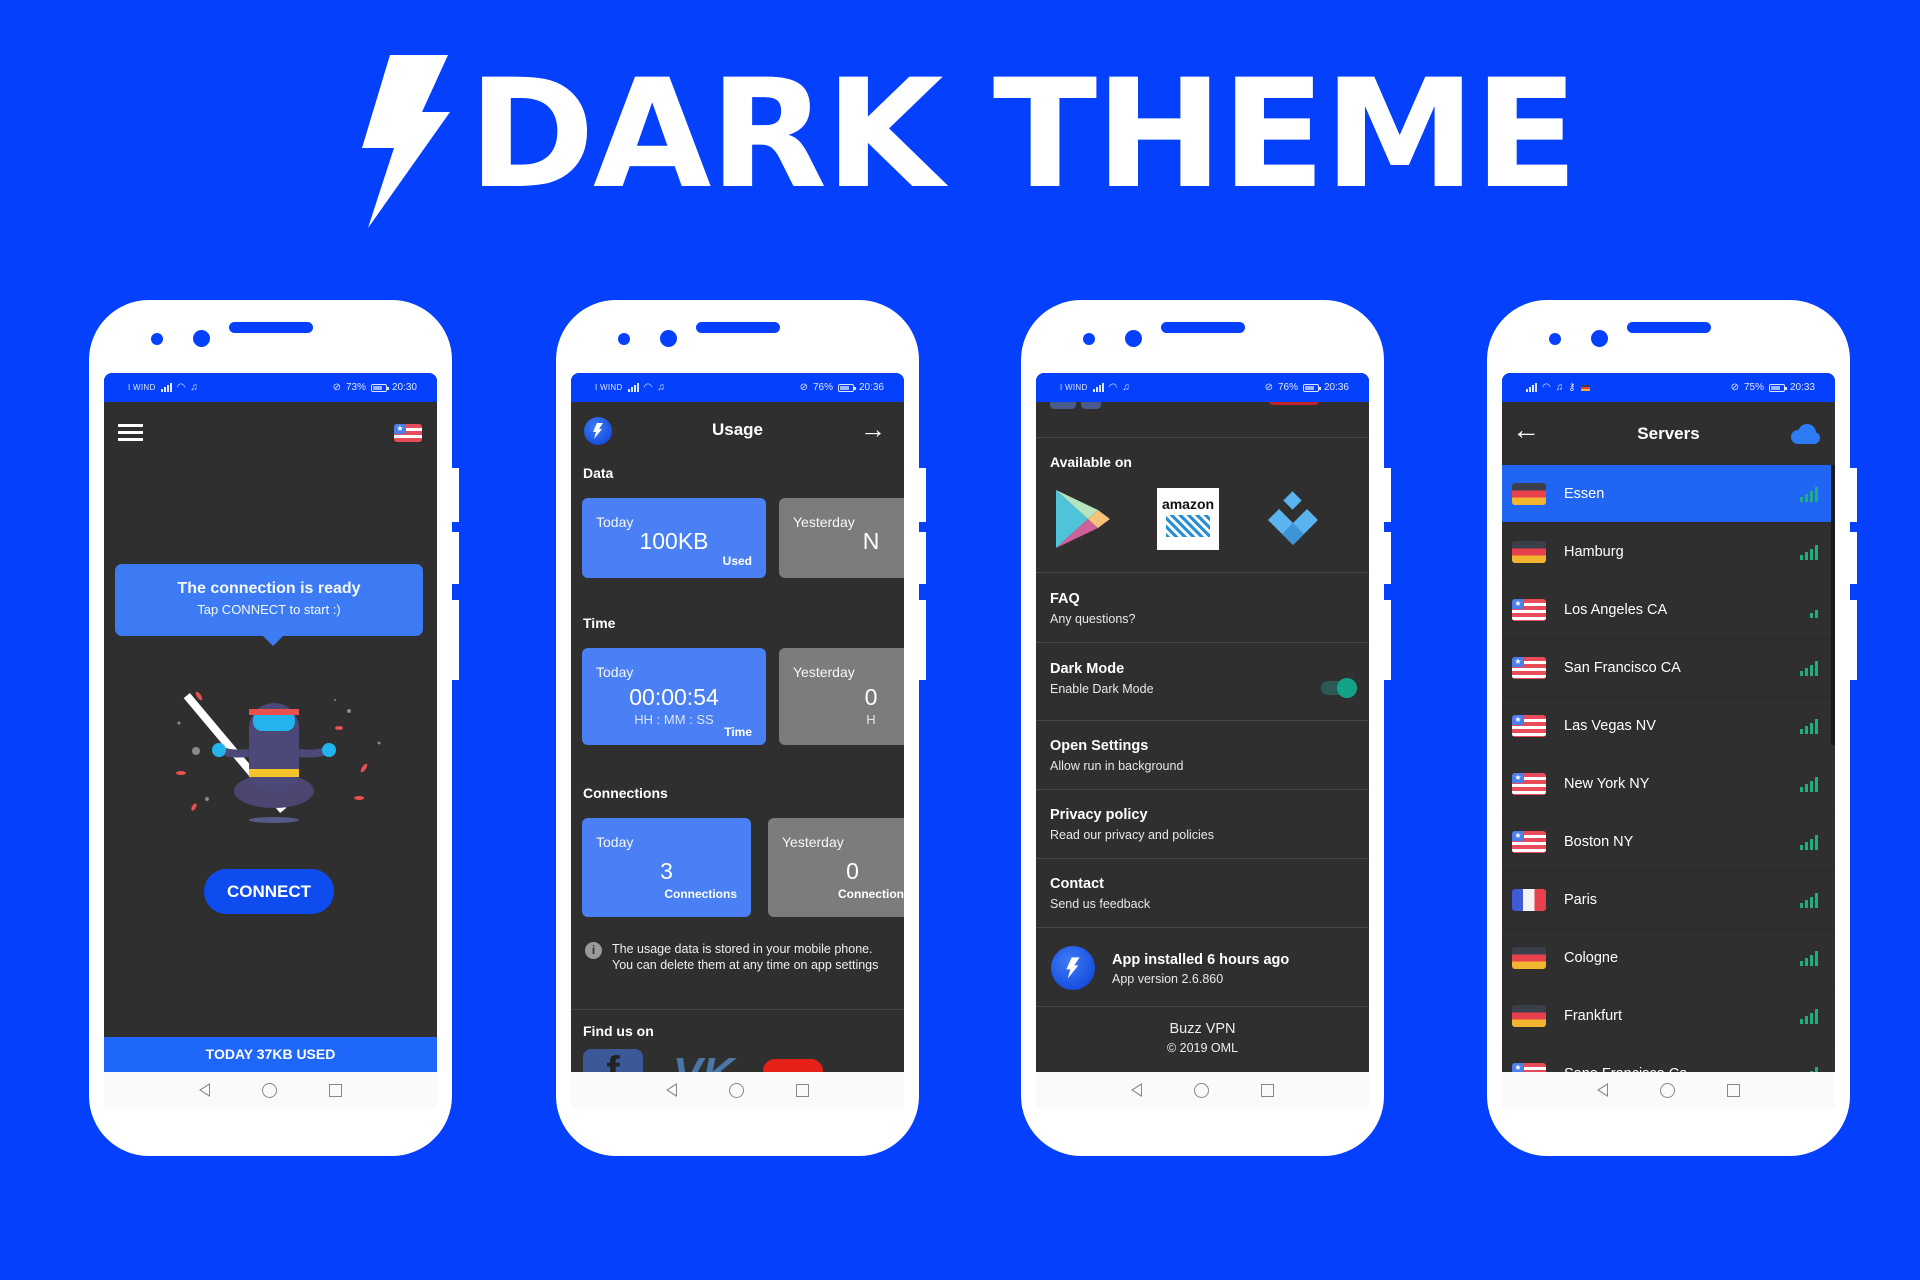  I want to click on arrow-right-icon: →, so click(873, 429).